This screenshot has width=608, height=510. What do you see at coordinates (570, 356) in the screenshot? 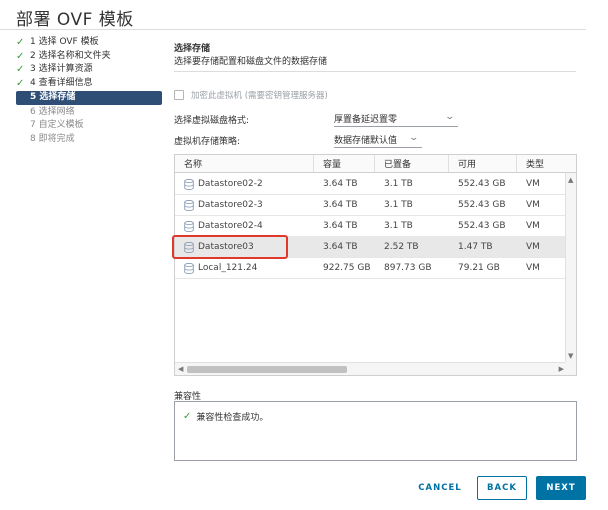
I see `scroll-down-icon: ▼` at bounding box center [570, 356].